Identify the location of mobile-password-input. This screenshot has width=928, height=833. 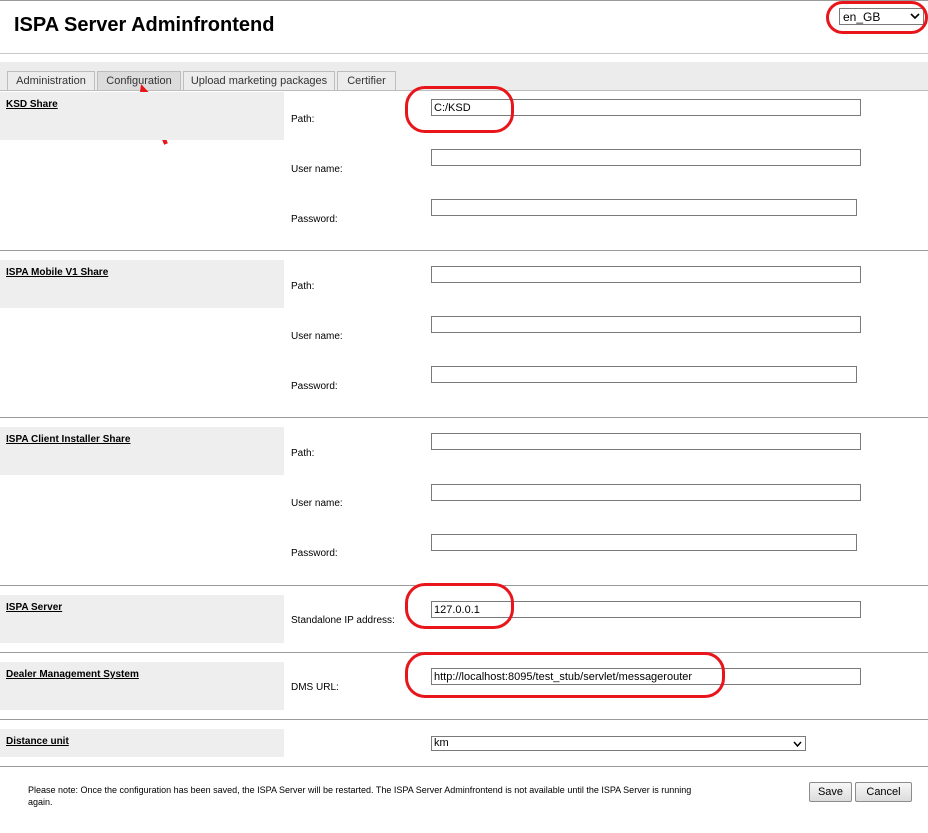
(644, 374).